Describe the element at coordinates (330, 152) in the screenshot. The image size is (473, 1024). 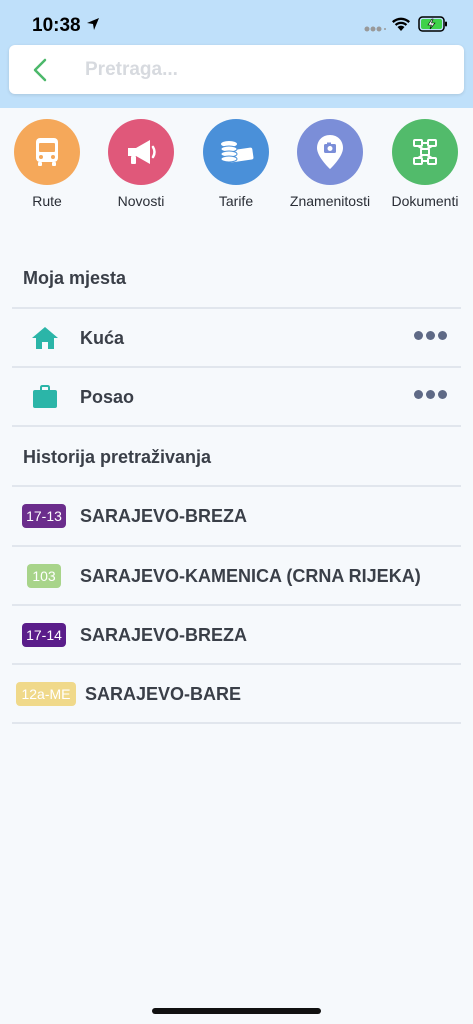
I see `landmark-pin-icon` at that location.